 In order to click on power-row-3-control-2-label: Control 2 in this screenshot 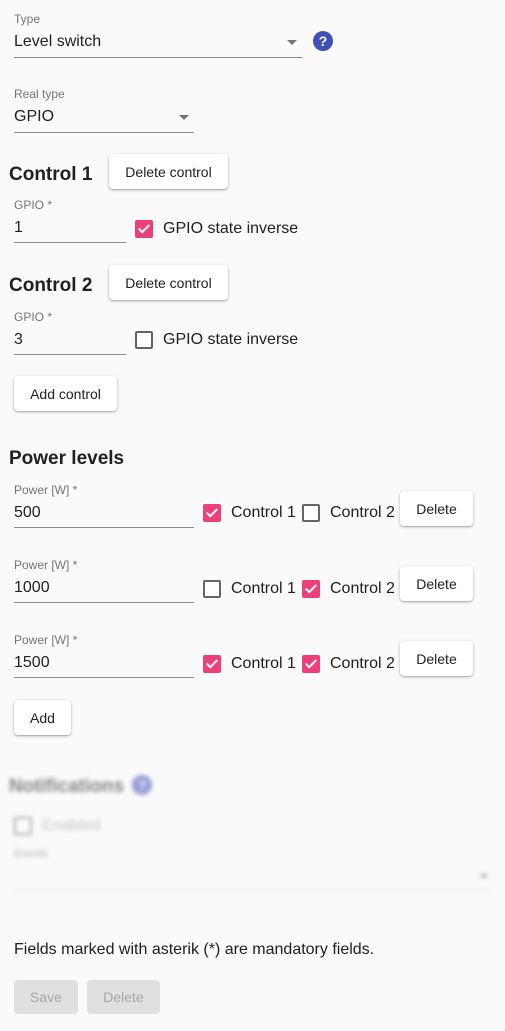, I will do `click(362, 663)`.